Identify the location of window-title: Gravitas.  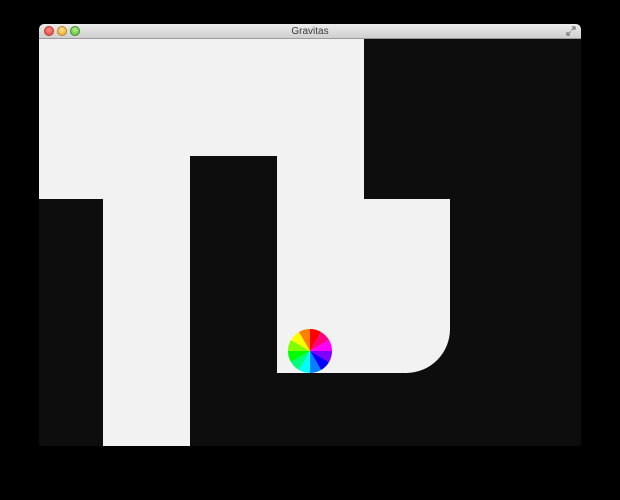
(310, 31).